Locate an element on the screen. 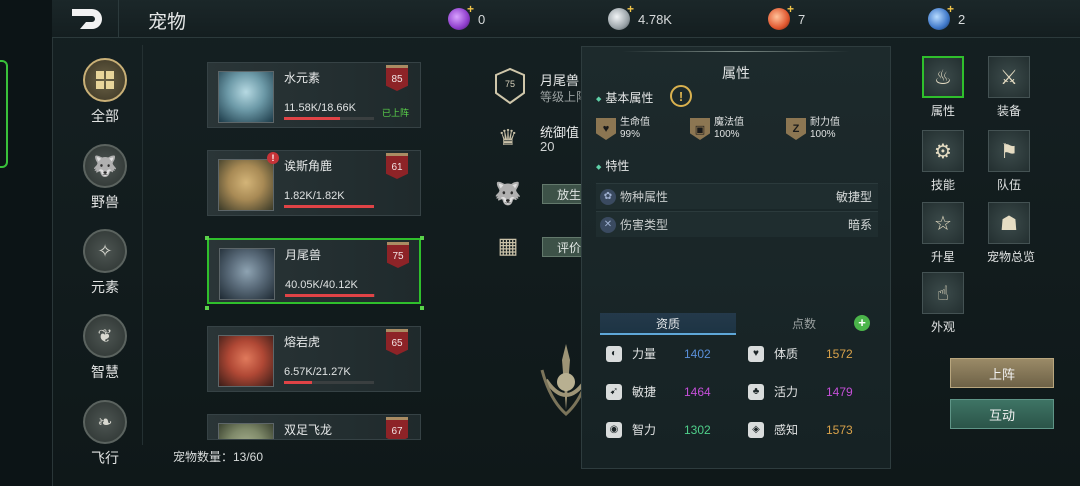 This screenshot has height=486, width=1080. warning-icon: ! is located at coordinates (681, 96).